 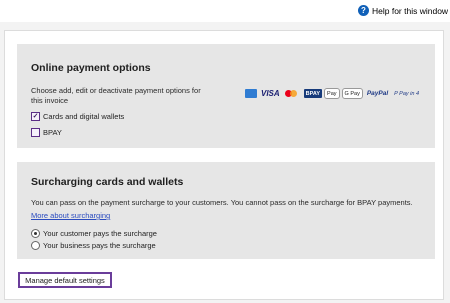 I want to click on paypal-icon: PayPal, so click(x=377, y=93).